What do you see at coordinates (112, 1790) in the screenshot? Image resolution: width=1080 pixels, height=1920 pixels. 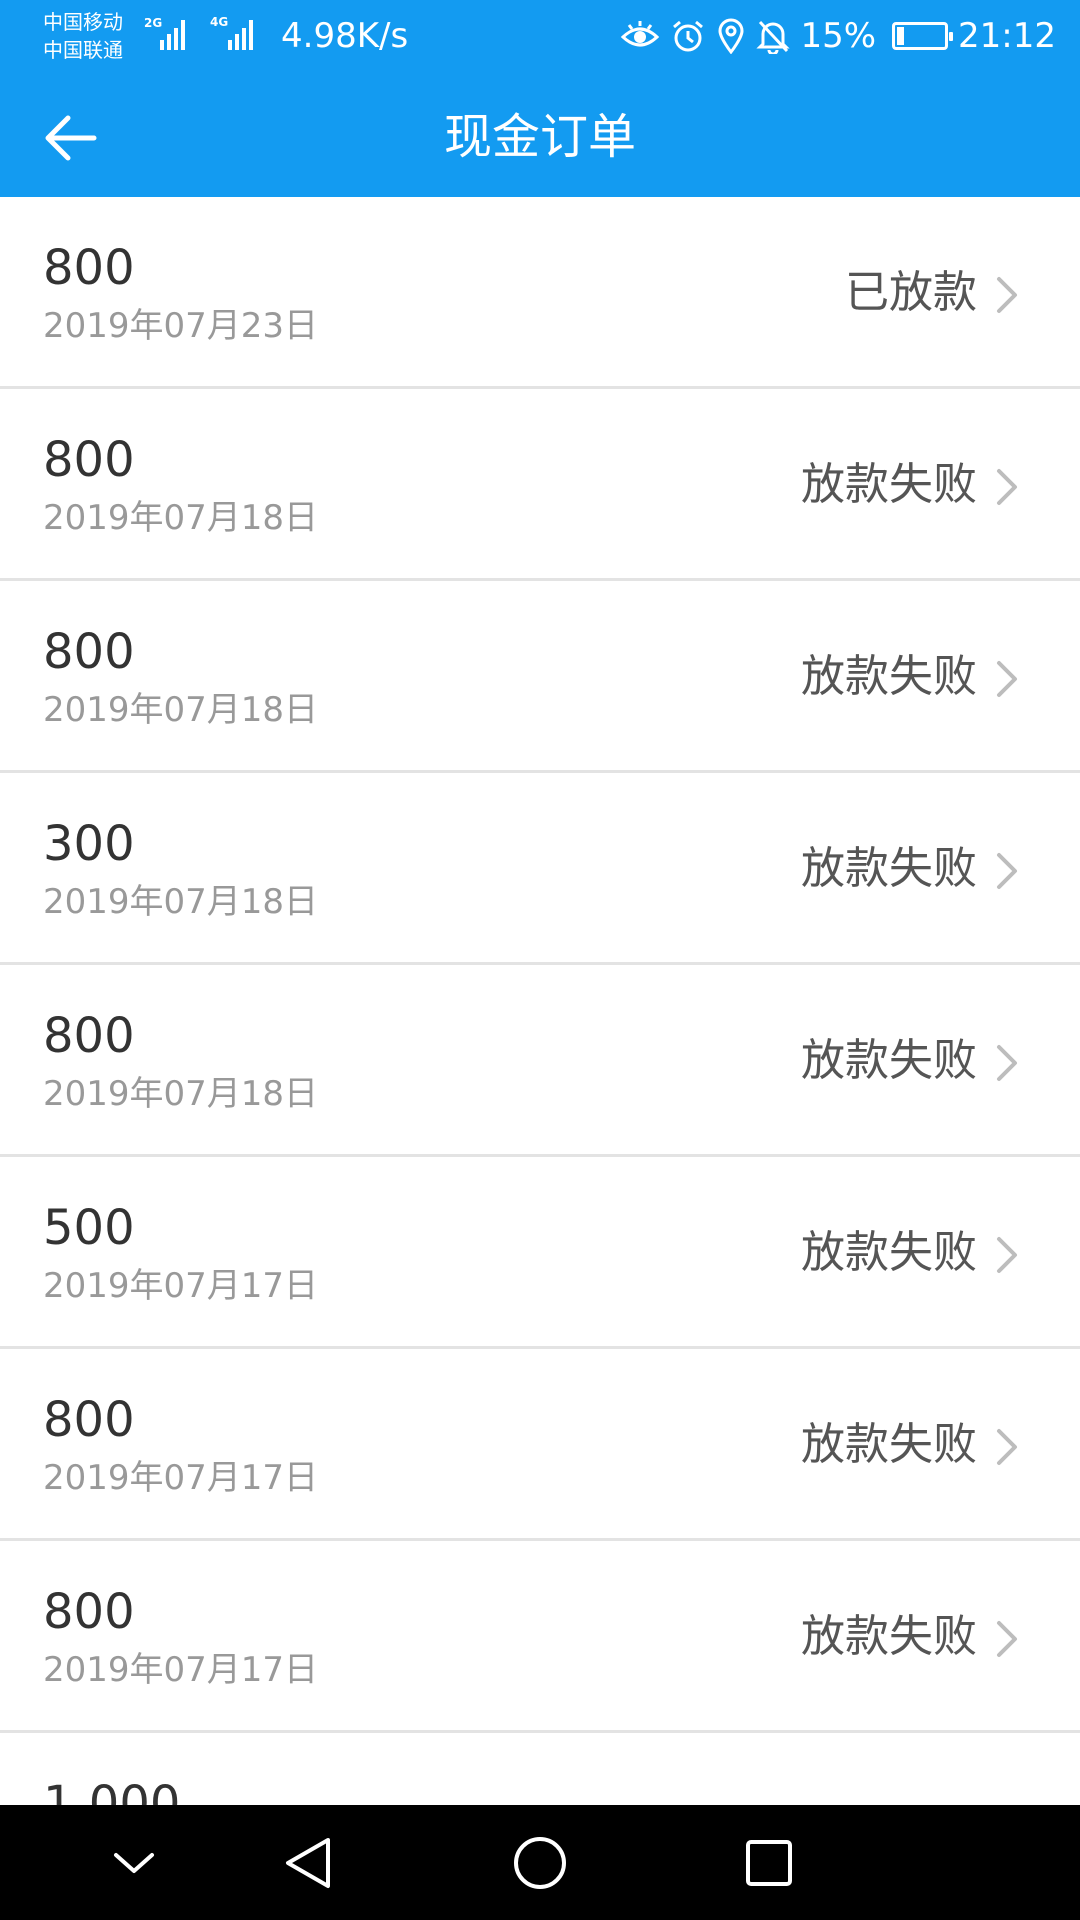 I see `order-amount: 1,000` at bounding box center [112, 1790].